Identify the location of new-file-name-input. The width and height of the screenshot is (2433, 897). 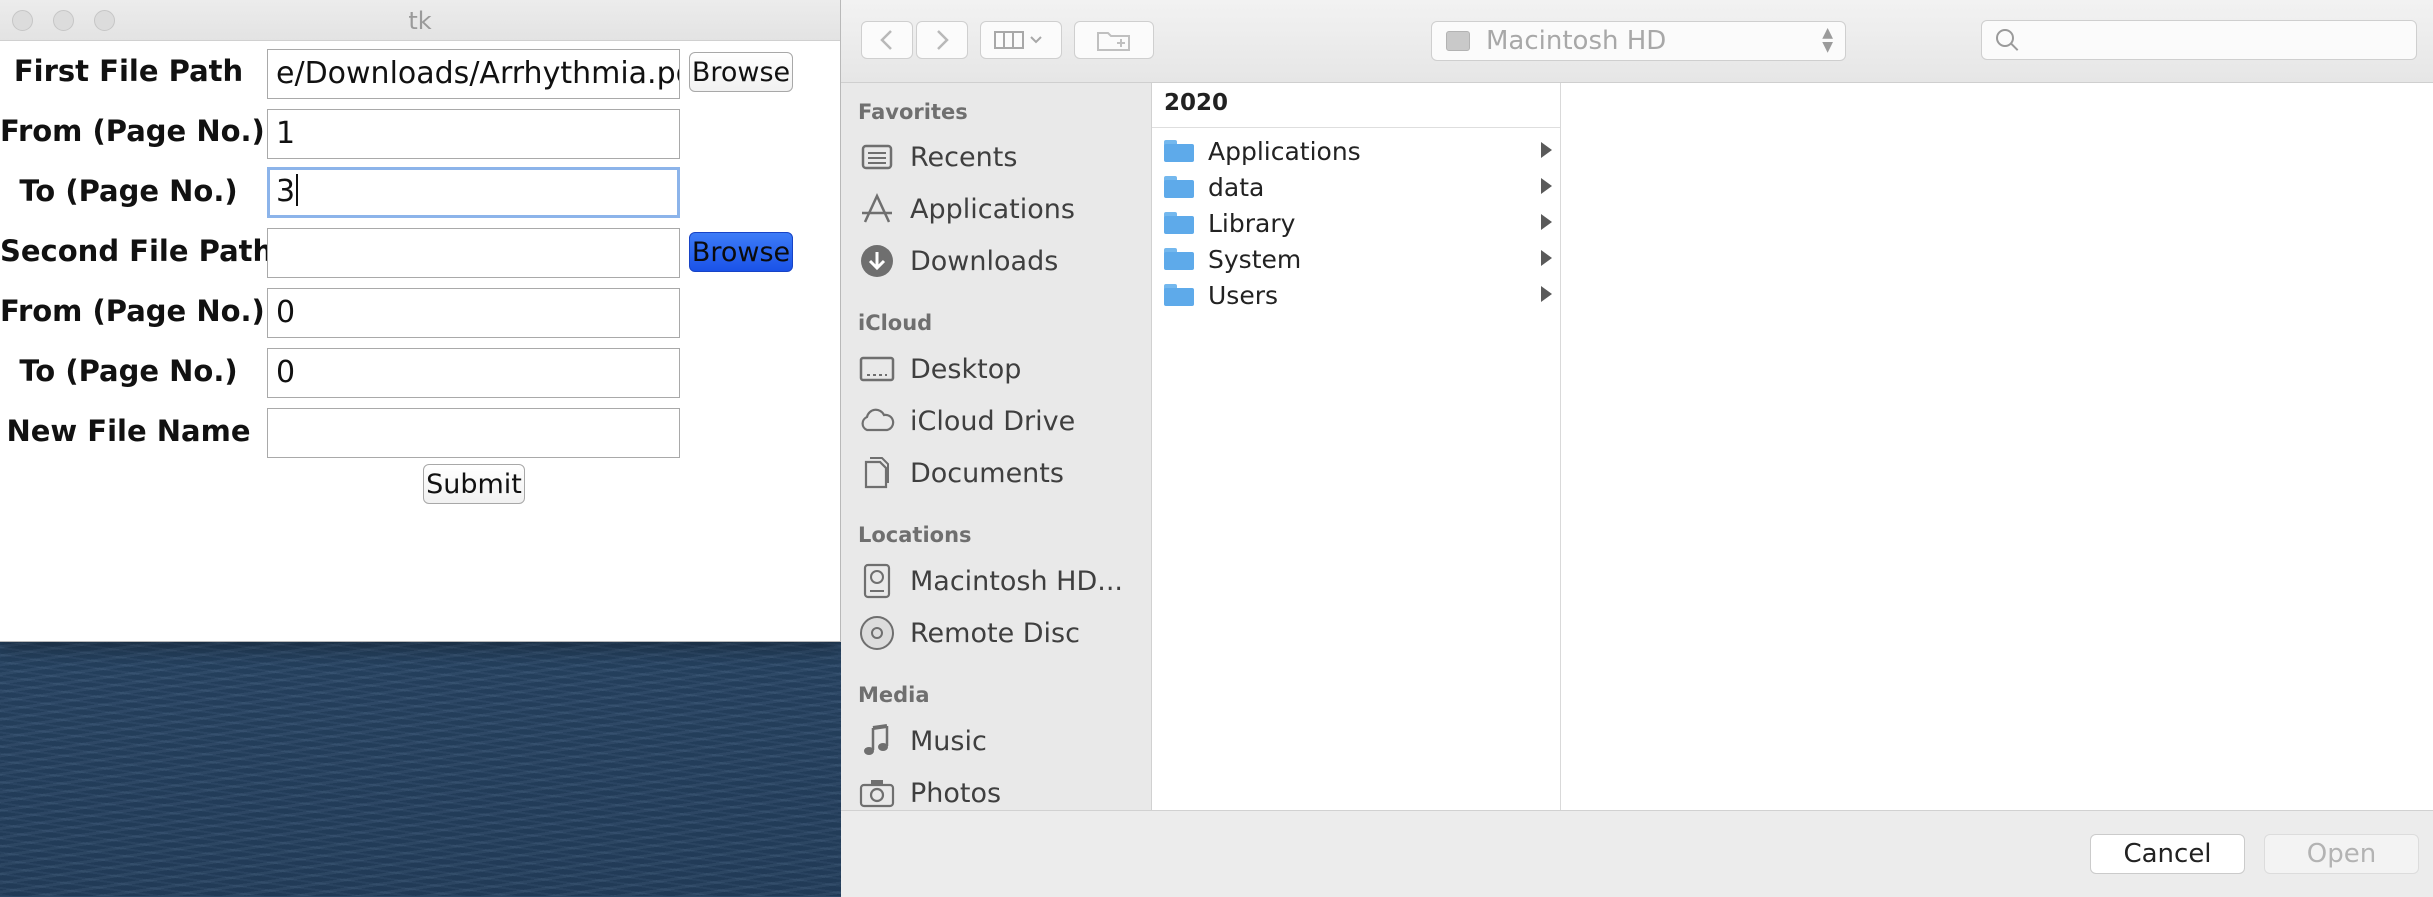
(473, 433).